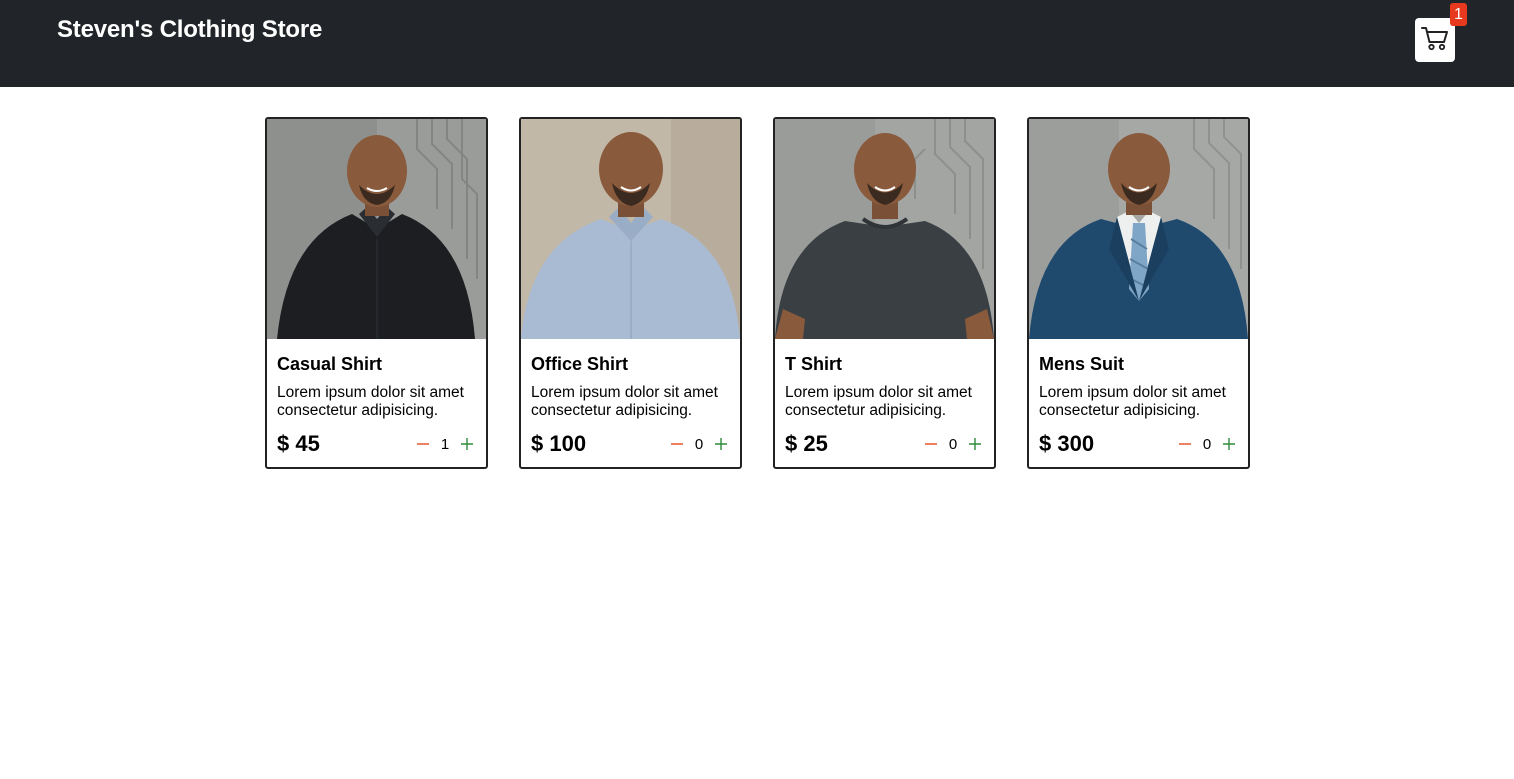 This screenshot has height=779, width=1514. Describe the element at coordinates (1458, 14) in the screenshot. I see `cart-count-badge: 1` at that location.